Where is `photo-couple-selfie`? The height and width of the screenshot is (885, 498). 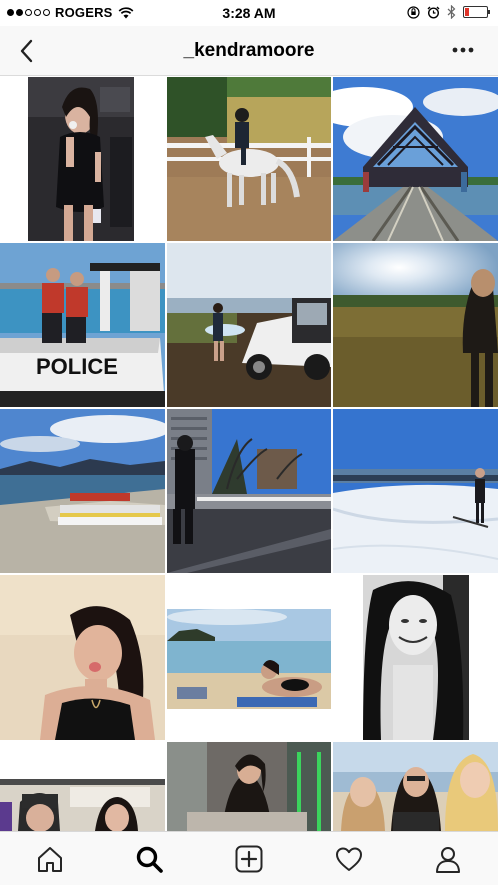 photo-couple-selfie is located at coordinates (82, 786).